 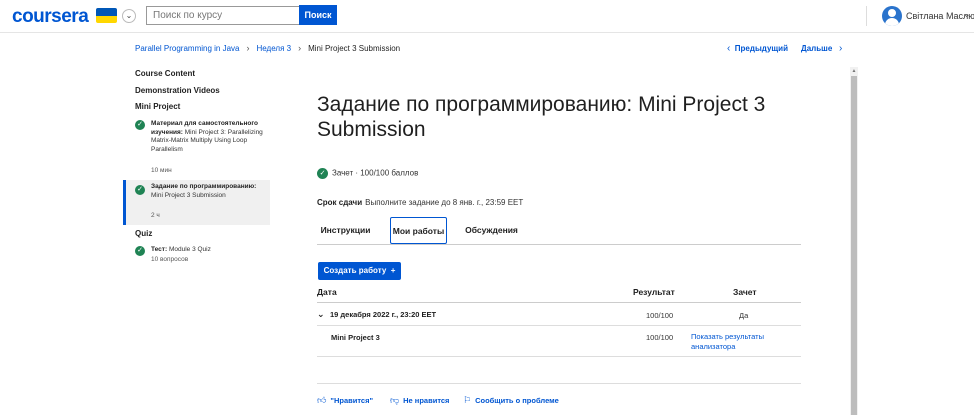 I want to click on sidebar-item-text: Тест: Module 3 Quiz, so click(x=207, y=250).